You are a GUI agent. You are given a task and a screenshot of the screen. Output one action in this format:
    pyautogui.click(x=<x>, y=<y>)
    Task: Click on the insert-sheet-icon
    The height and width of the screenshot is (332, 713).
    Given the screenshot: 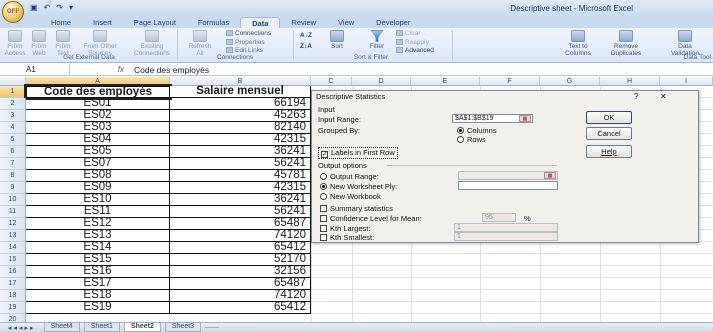 What is the action you would take?
    pyautogui.click(x=212, y=327)
    